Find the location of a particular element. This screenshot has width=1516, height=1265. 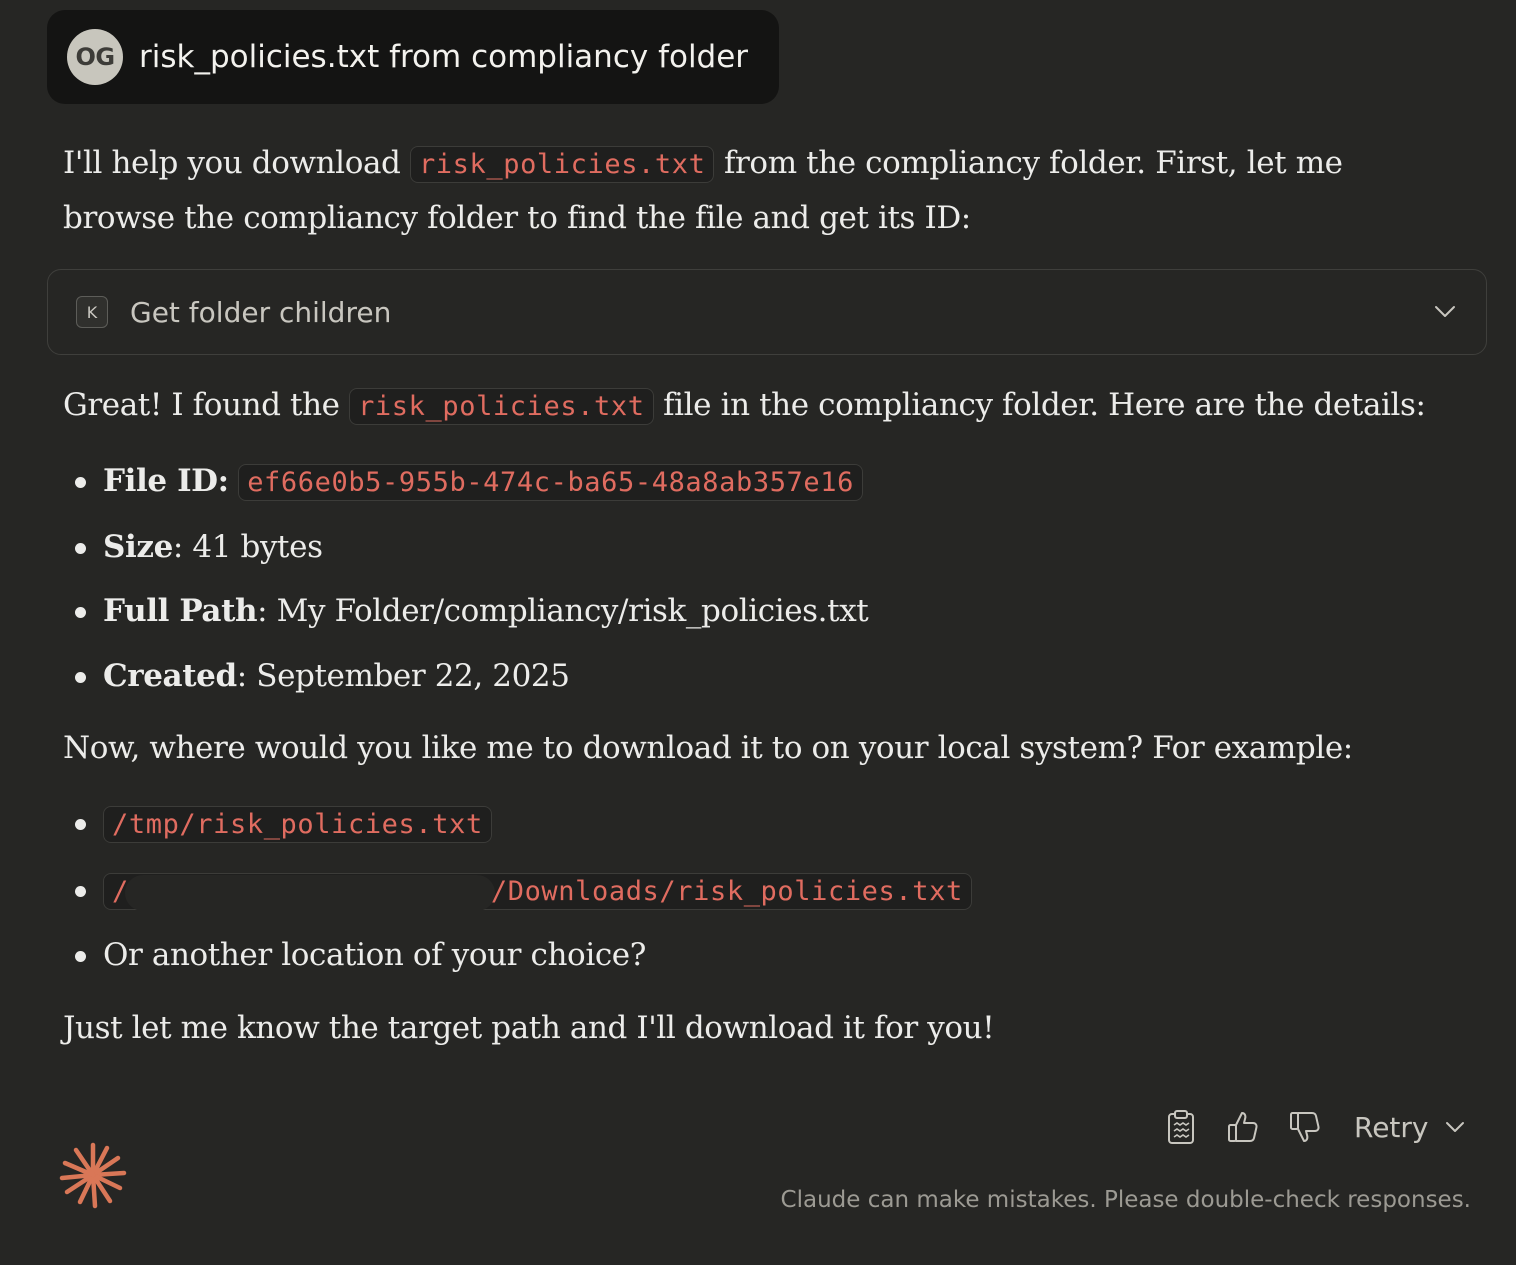

path-suffix: /Downloads/risk_policies.txt is located at coordinates (726, 891).